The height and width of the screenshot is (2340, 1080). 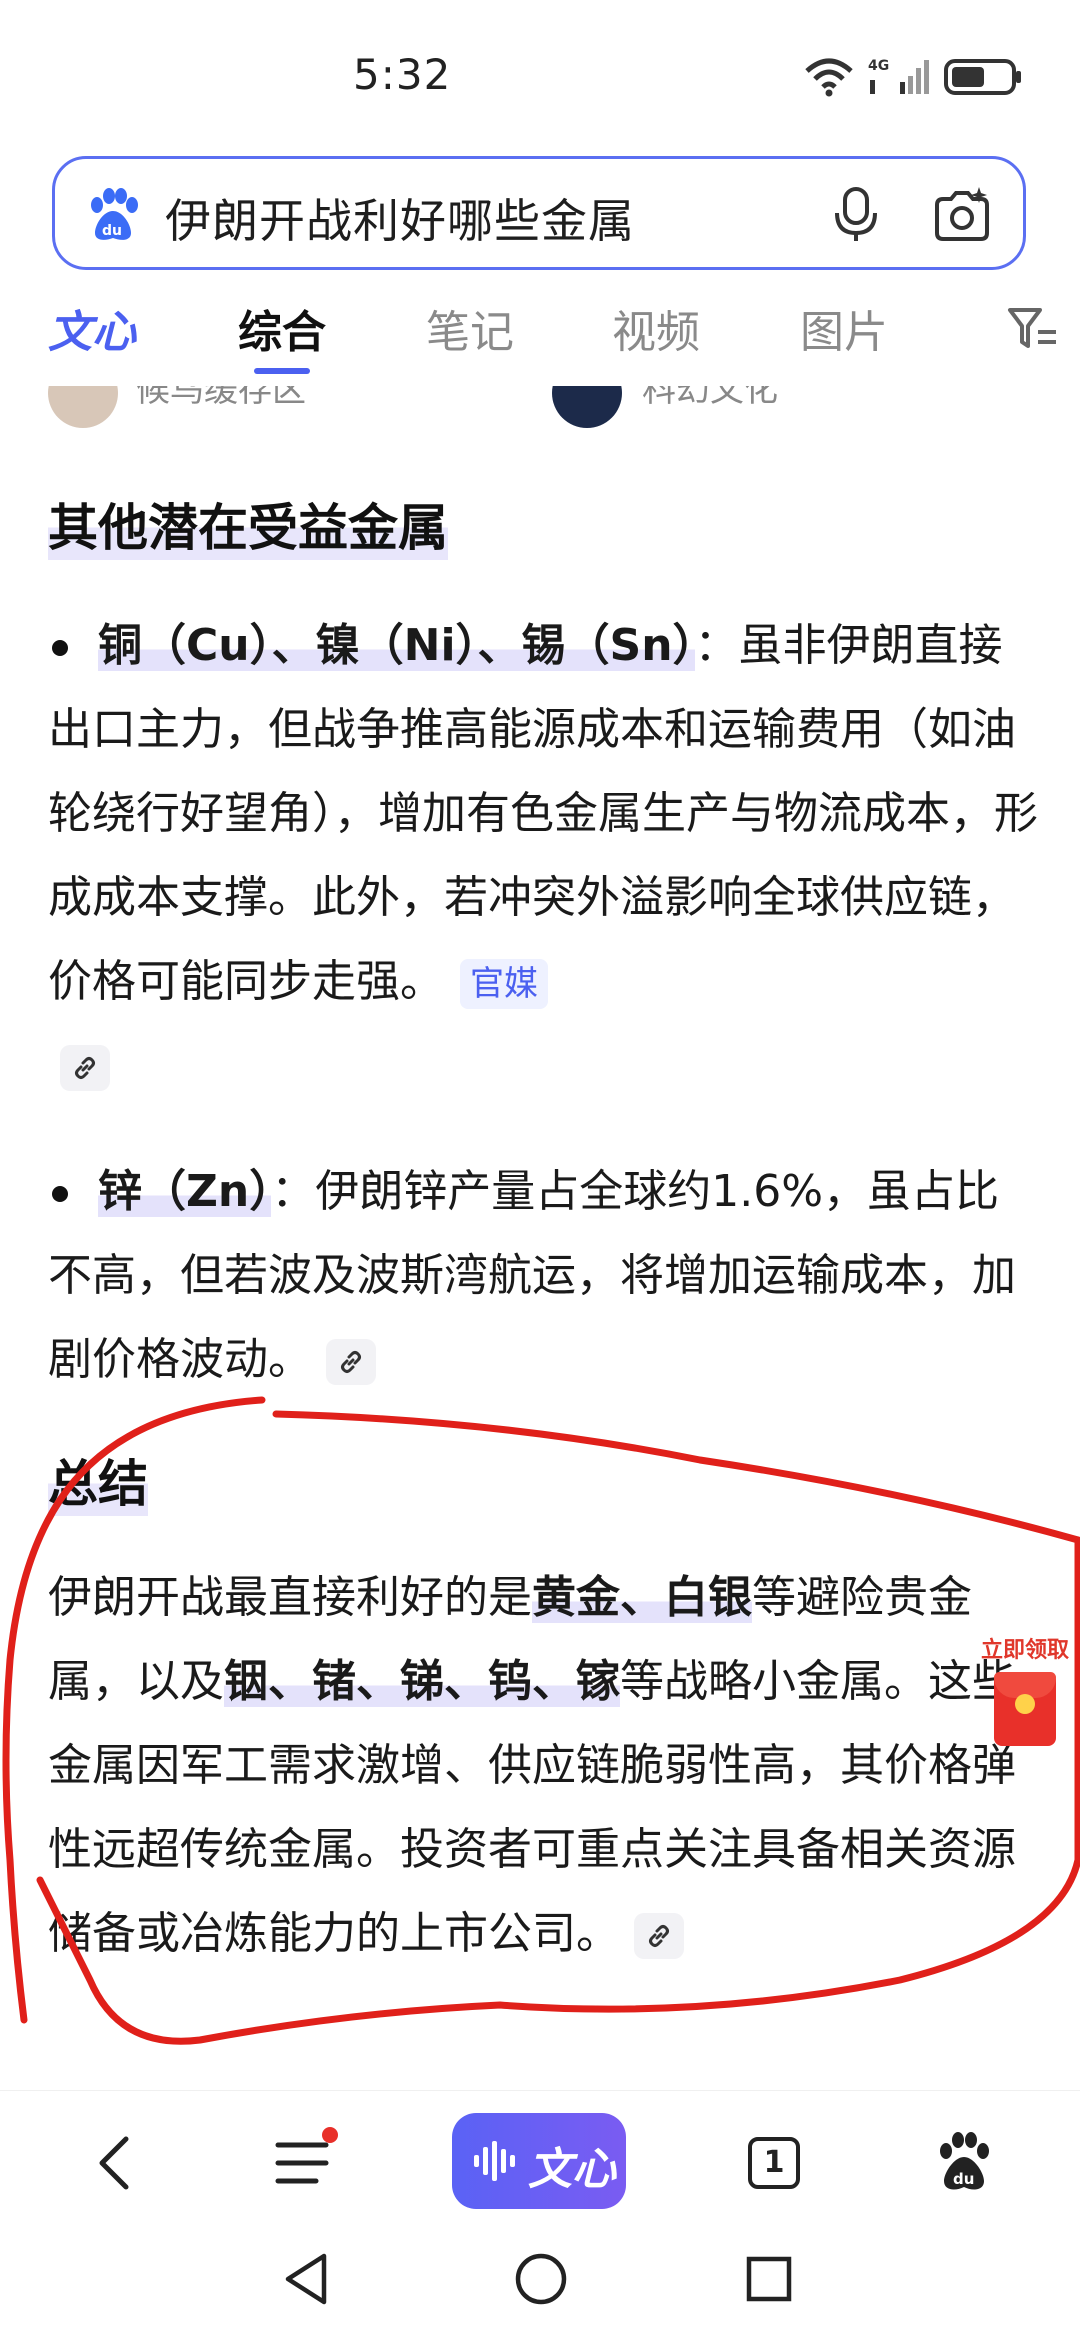 I want to click on status-time: 5:32, so click(x=402, y=74).